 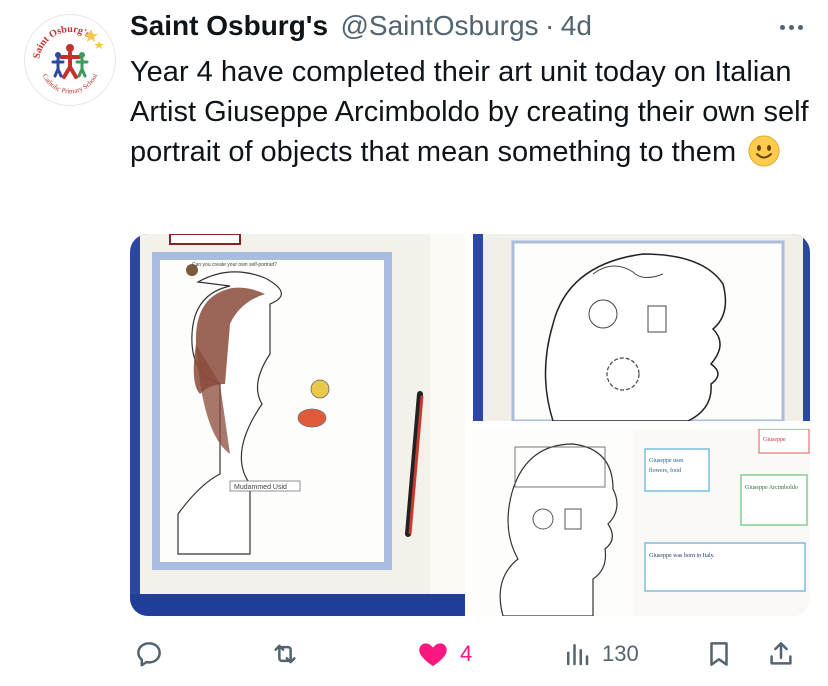 I want to click on note-1: Giuseppe uses, so click(x=666, y=461).